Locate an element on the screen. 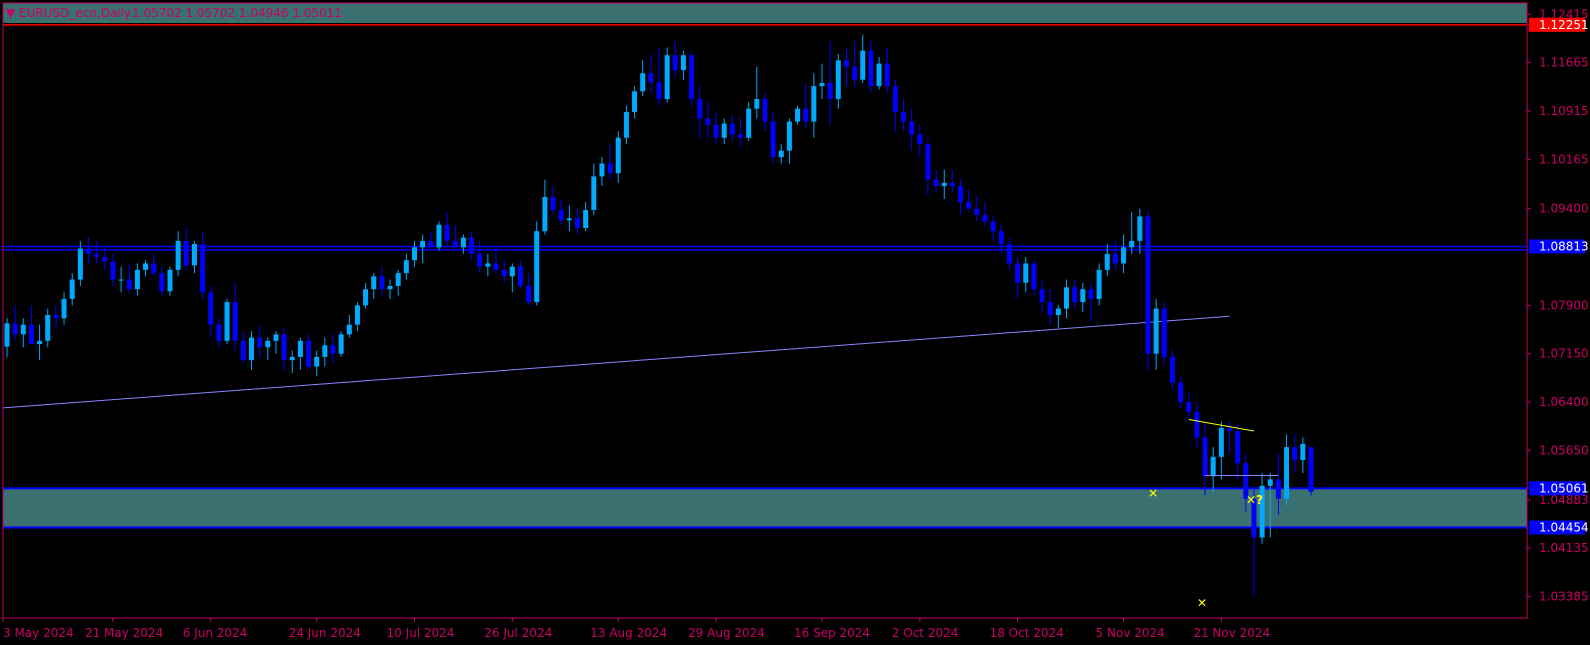  header-ohlc: 1.05702 1.05702 1.04946 1.05011 is located at coordinates (237, 13).